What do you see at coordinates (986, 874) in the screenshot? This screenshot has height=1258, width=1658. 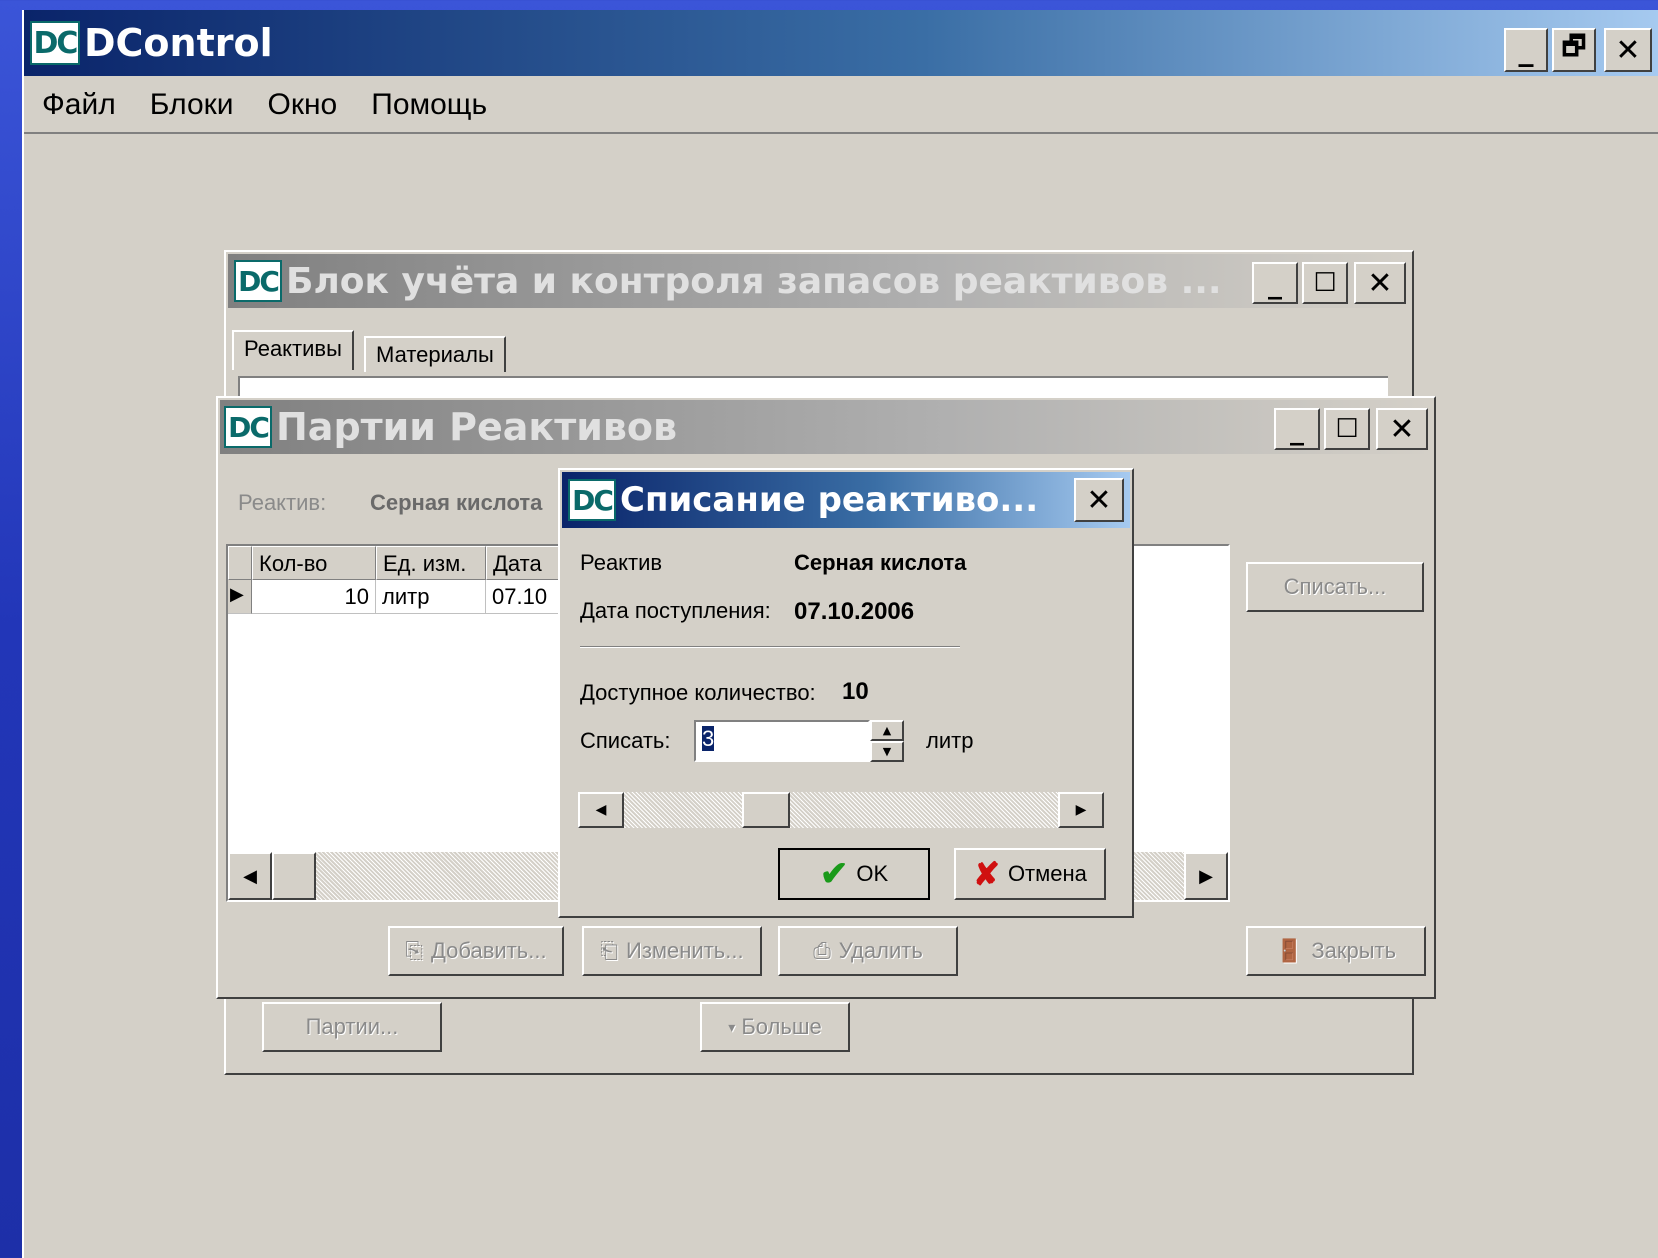 I see `cross-icon: ✘` at bounding box center [986, 874].